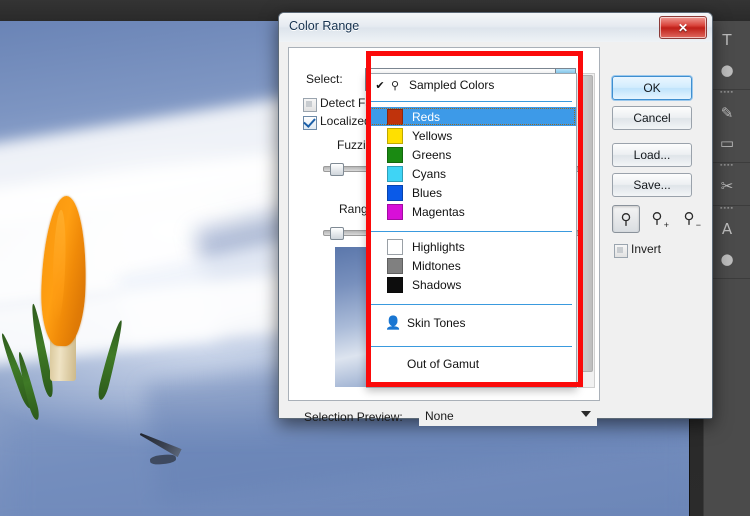  Describe the element at coordinates (508, 416) in the screenshot. I see `selection-preview-dropdown: None` at that location.